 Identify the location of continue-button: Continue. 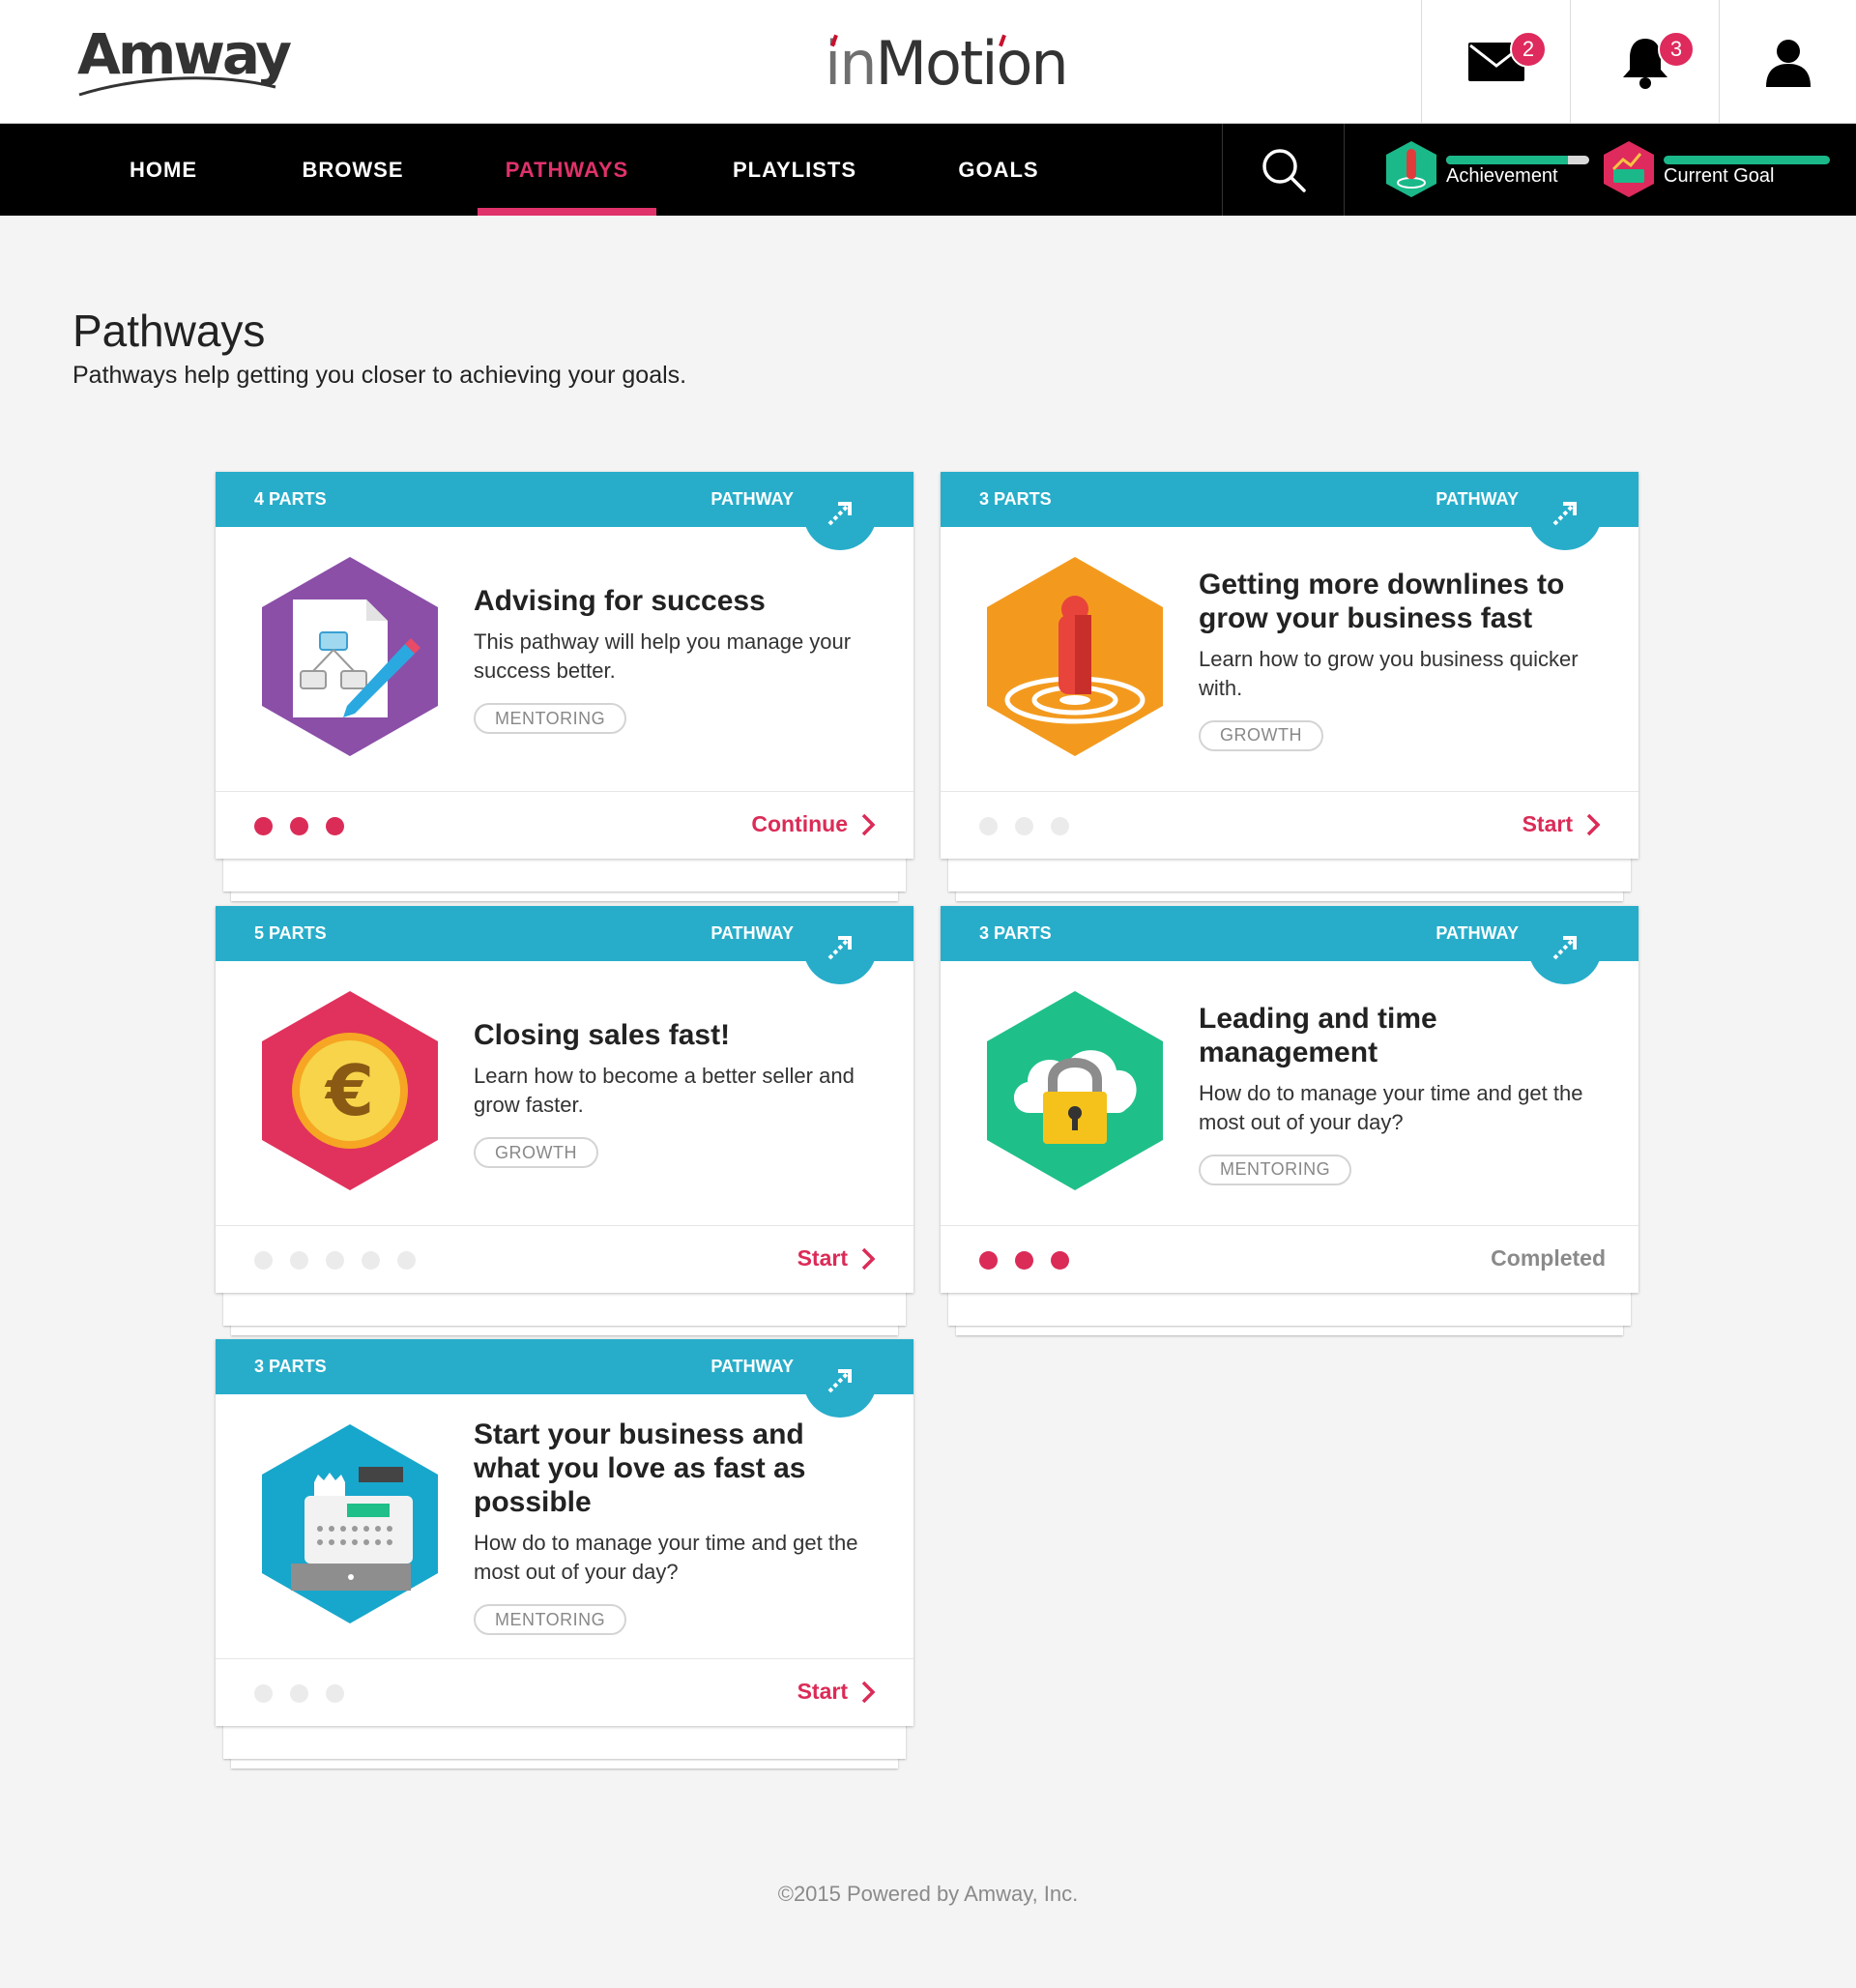
(813, 824).